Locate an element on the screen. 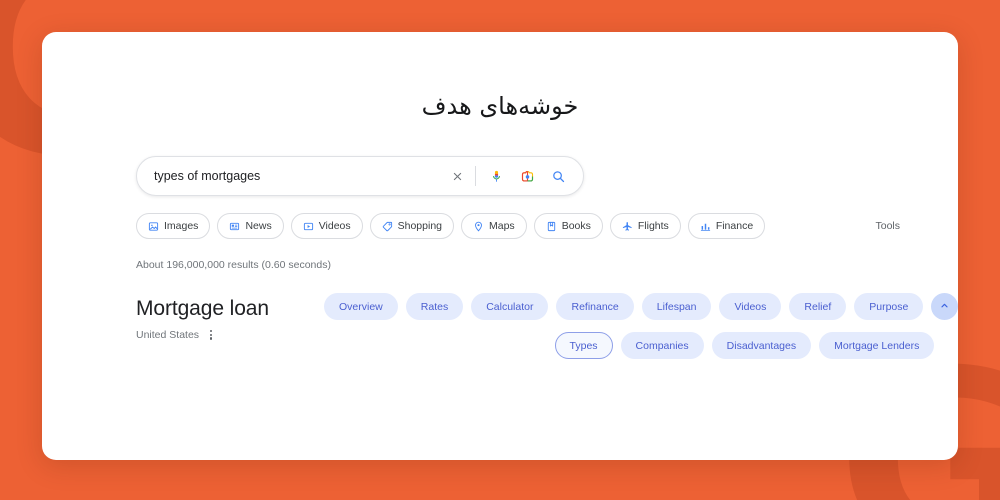 The height and width of the screenshot is (500, 1000). google-lens-icon is located at coordinates (527, 176).